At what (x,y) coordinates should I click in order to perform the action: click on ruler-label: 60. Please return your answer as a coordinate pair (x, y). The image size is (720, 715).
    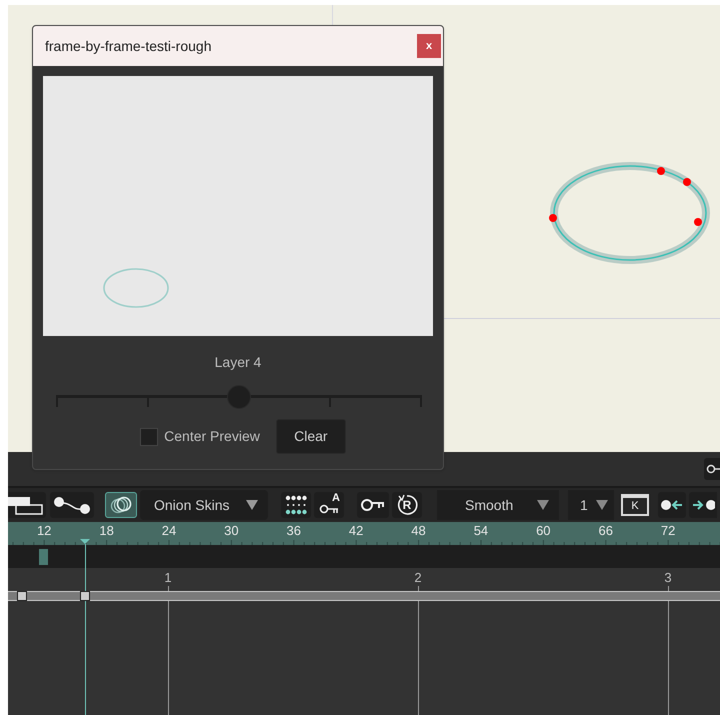
    Looking at the image, I should click on (543, 531).